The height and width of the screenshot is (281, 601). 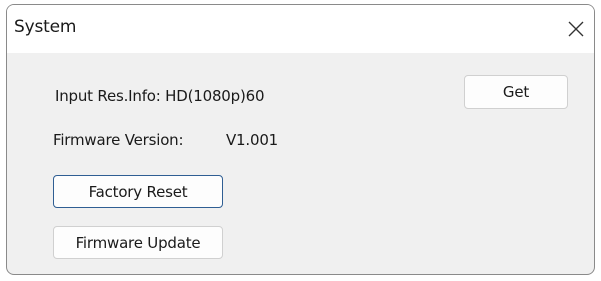 I want to click on close-button, so click(x=576, y=29).